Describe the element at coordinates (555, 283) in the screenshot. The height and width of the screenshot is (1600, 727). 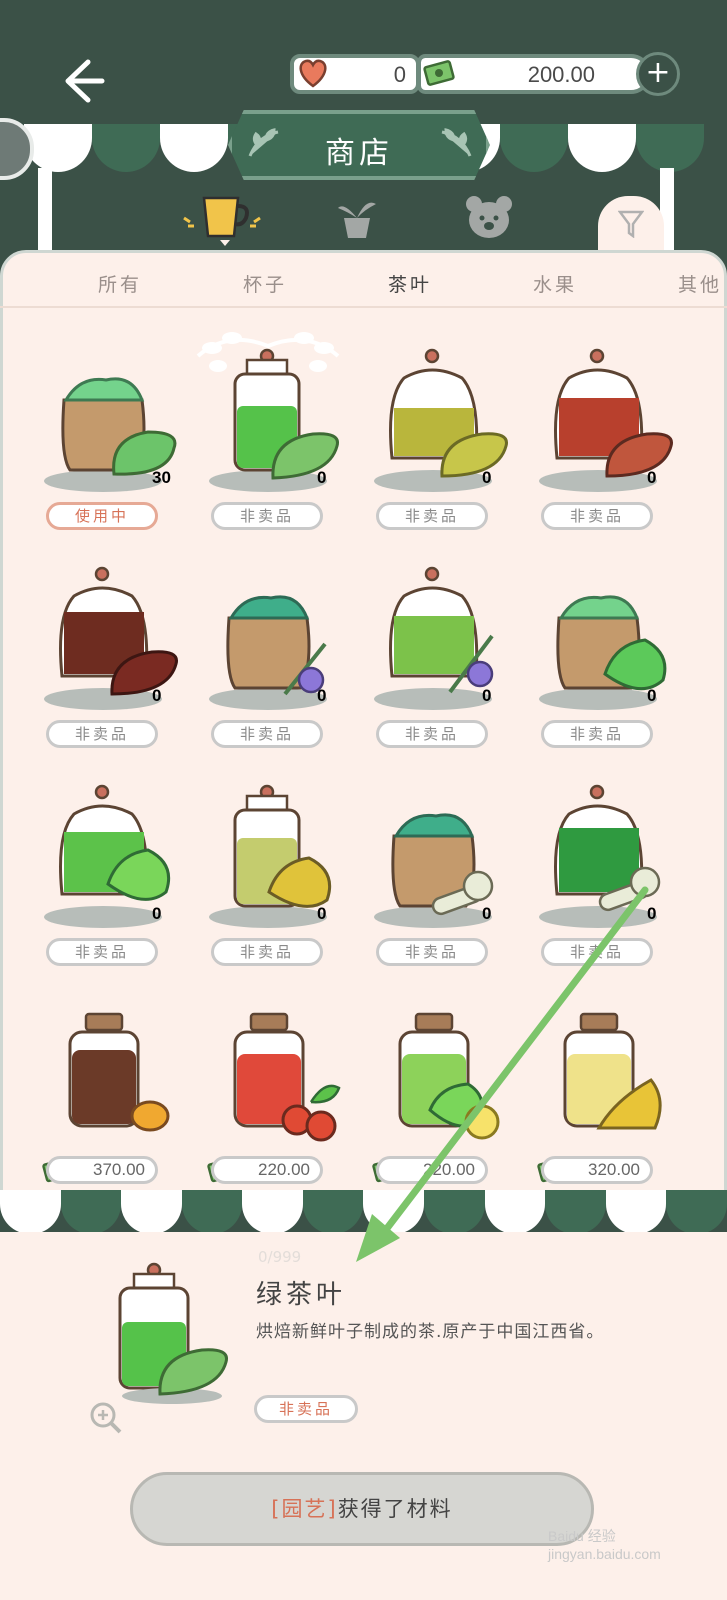
I see `tab-fruit: 水果` at that location.